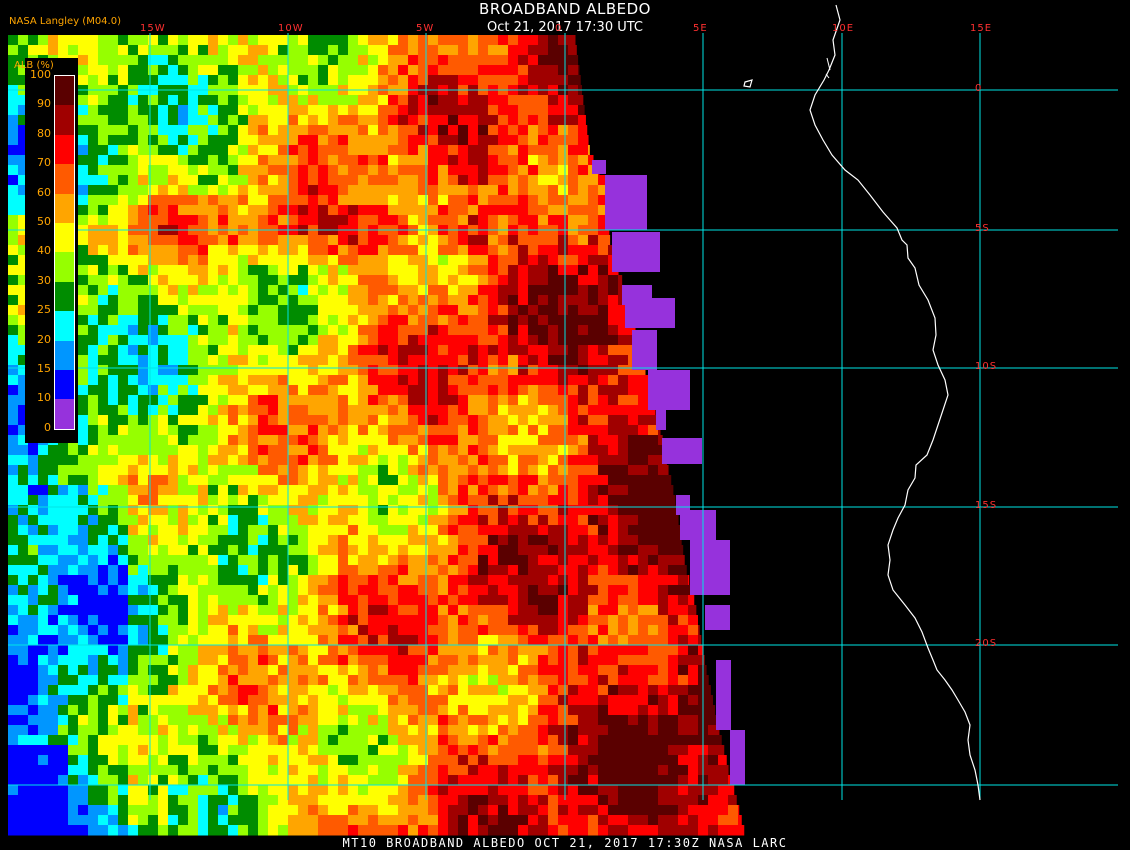 The image size is (1130, 850). Describe the element at coordinates (291, 28) in the screenshot. I see `longitude-label: 10W` at that location.